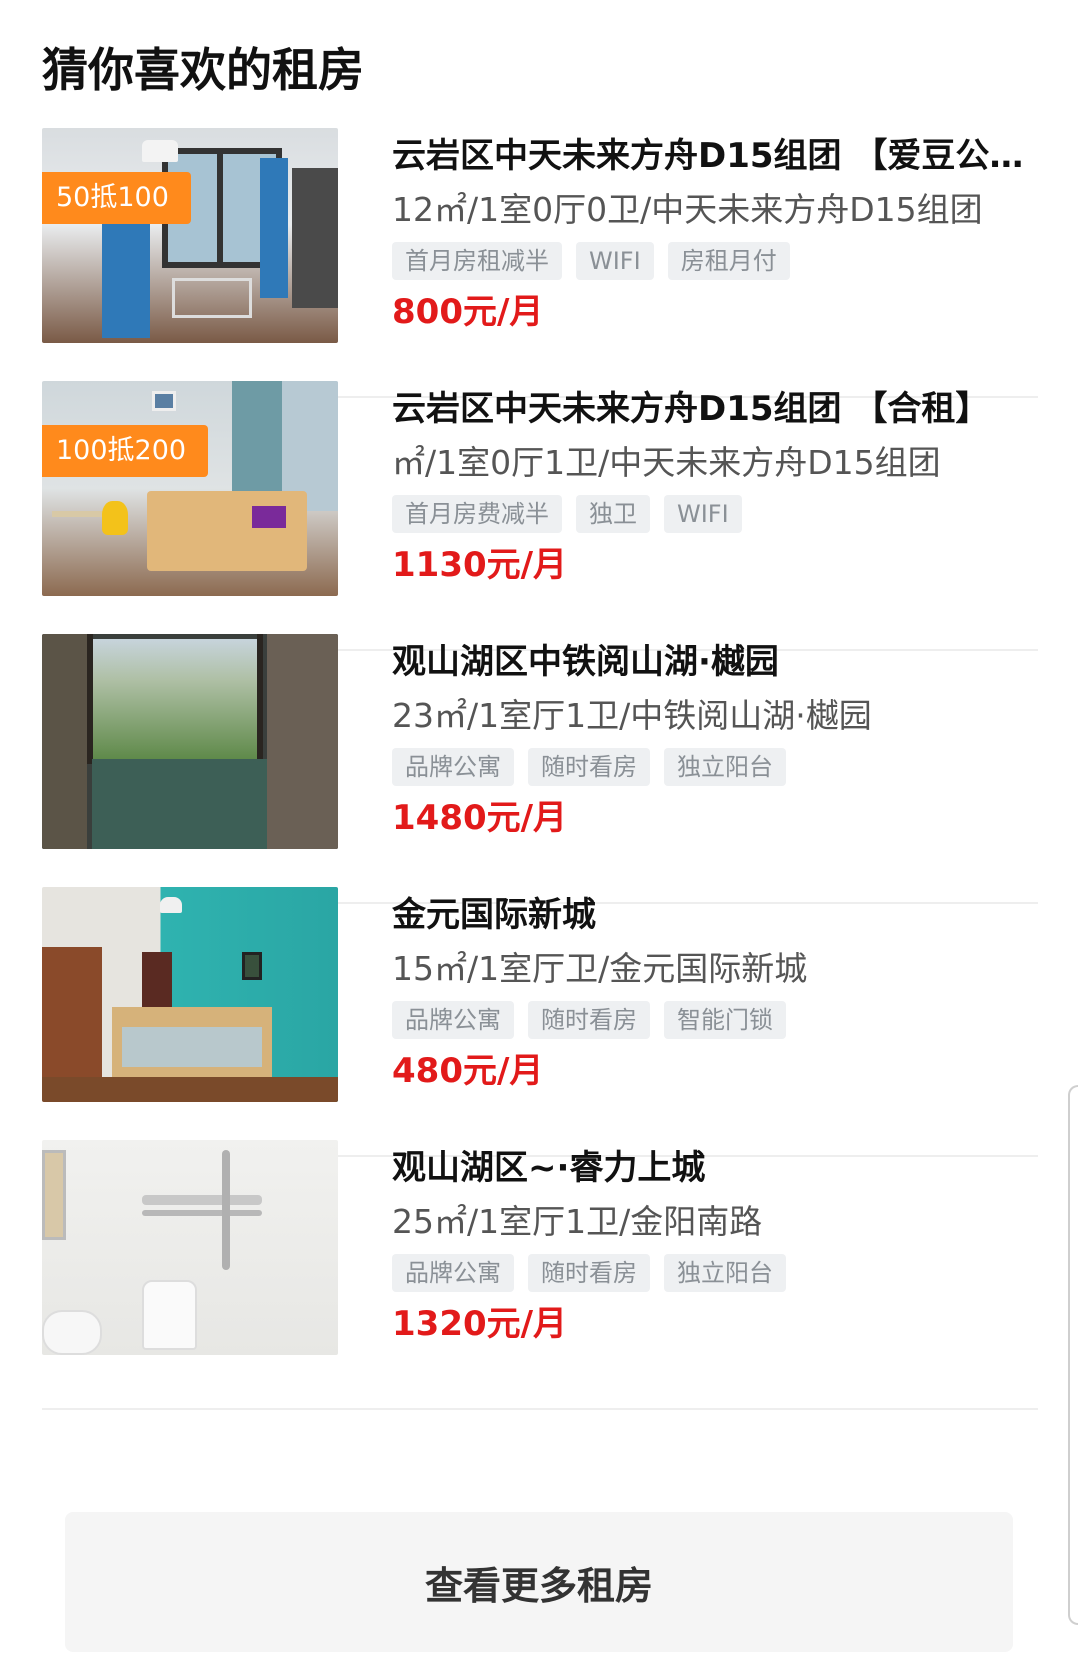  What do you see at coordinates (477, 514) in the screenshot?
I see `feature-tag: 首月房费减半` at bounding box center [477, 514].